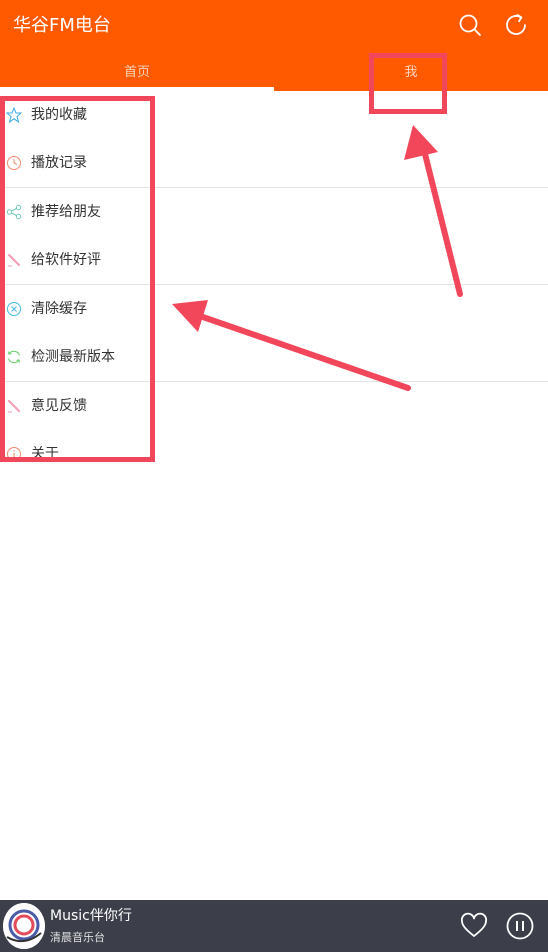 This screenshot has height=952, width=548. I want to click on pause-icon, so click(520, 926).